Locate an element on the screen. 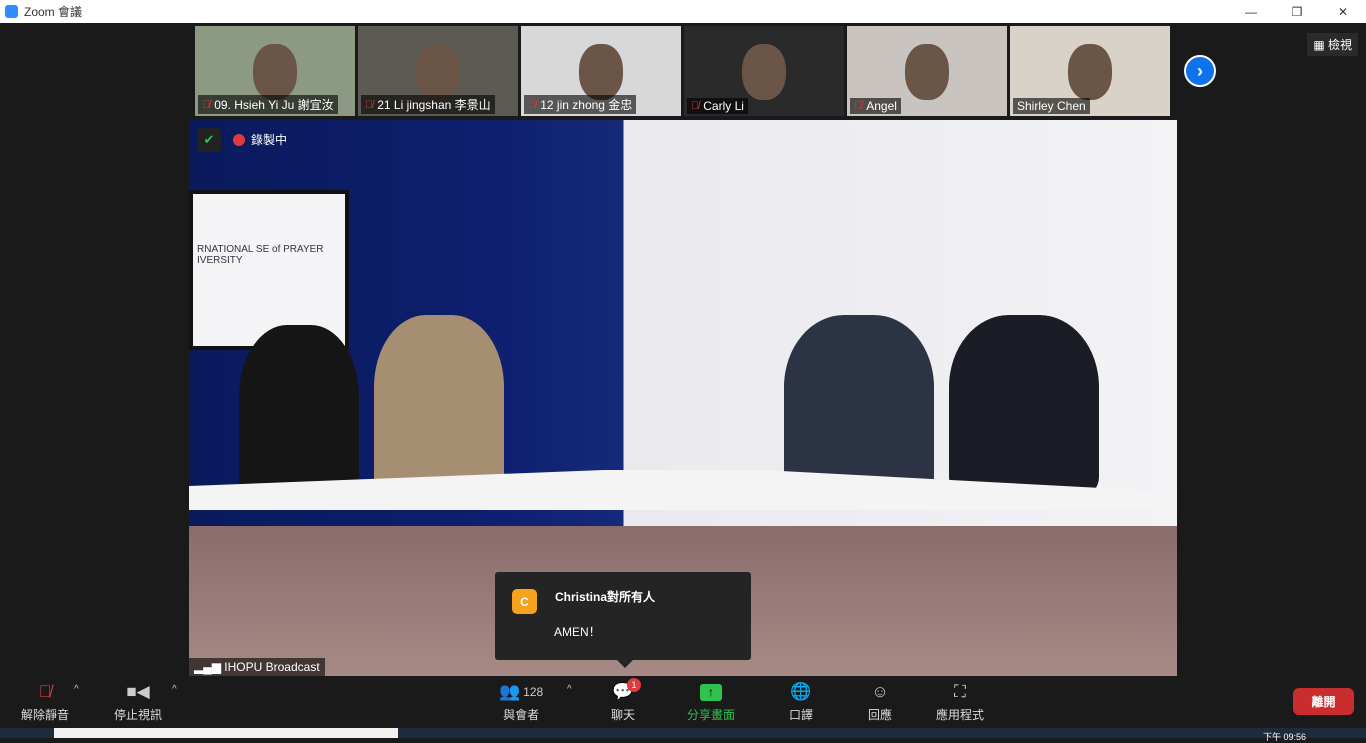  participants-options-chevron-icon: ^ is located at coordinates (569, 689).